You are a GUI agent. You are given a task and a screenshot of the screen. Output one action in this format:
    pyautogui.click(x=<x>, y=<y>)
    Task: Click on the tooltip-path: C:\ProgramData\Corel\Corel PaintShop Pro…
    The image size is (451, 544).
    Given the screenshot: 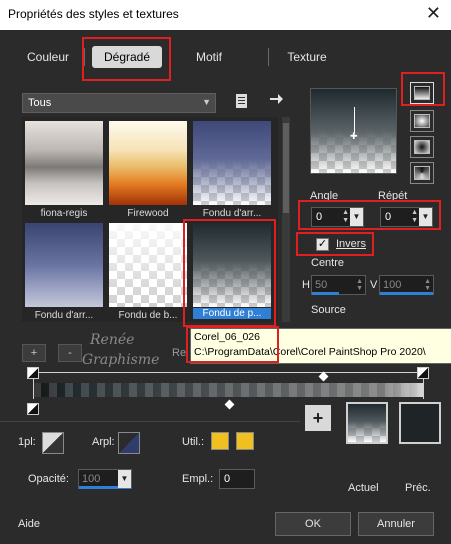 What is the action you would take?
    pyautogui.click(x=310, y=352)
    